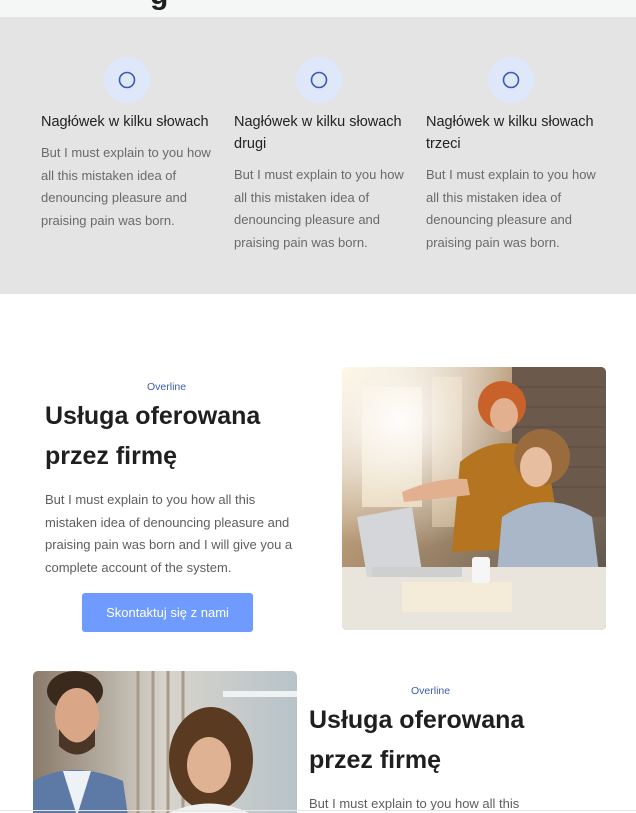  I want to click on office-photo-man-woman, so click(165, 742).